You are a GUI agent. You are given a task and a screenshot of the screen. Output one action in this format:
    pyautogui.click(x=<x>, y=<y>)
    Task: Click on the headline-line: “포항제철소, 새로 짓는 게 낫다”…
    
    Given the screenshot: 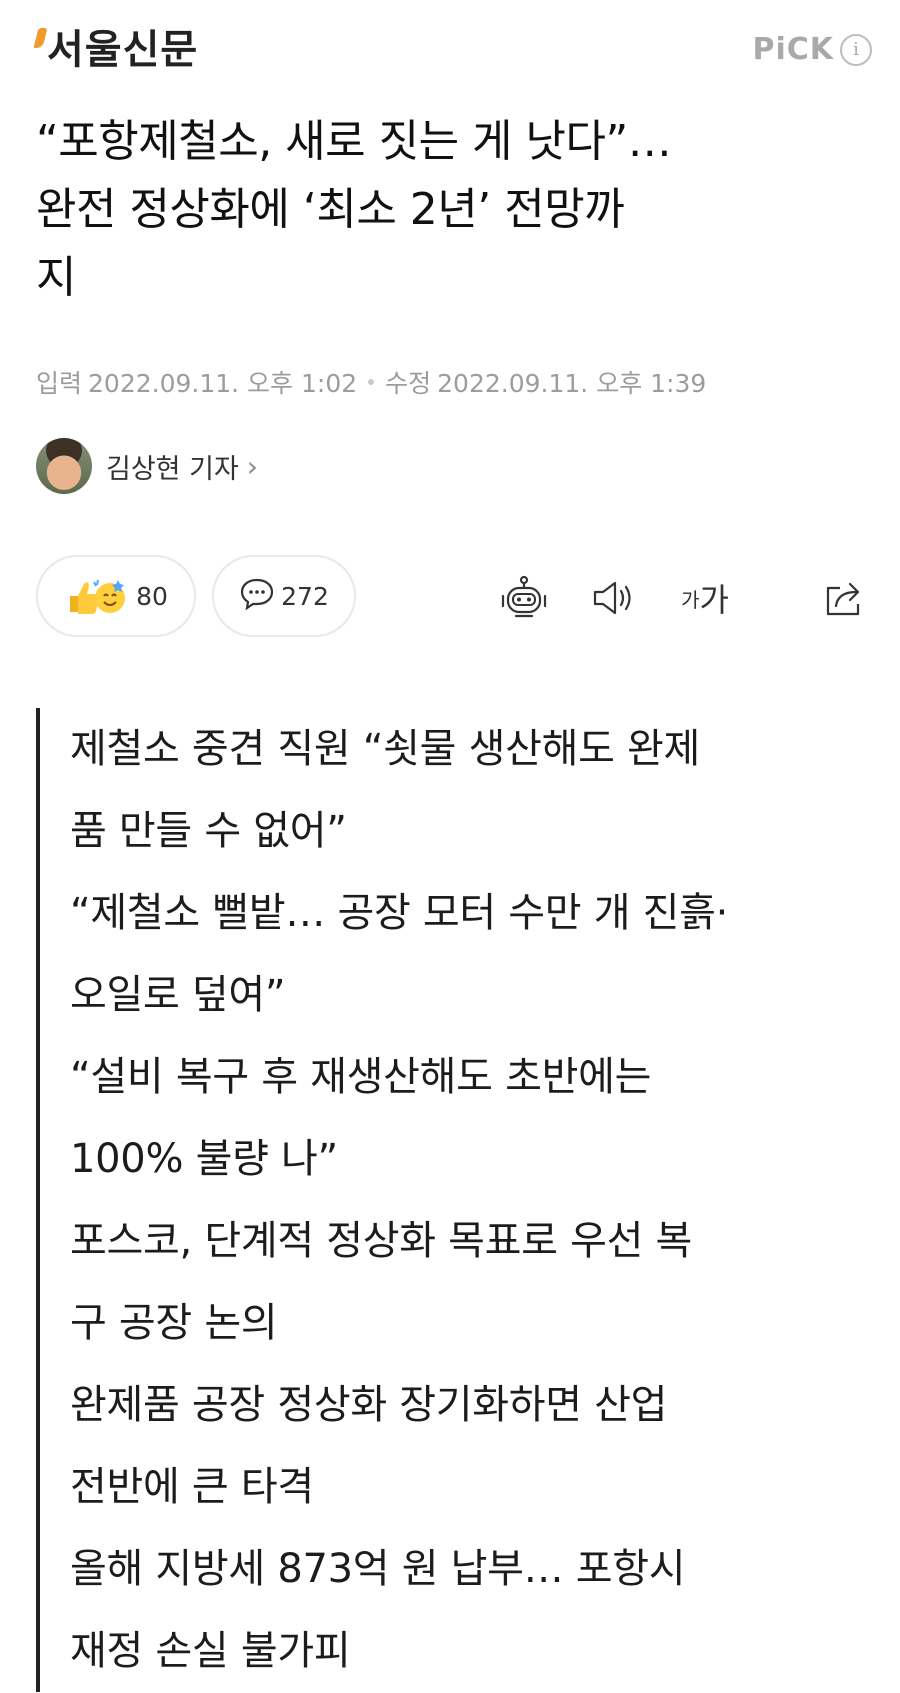 What is the action you would take?
    pyautogui.click(x=354, y=141)
    